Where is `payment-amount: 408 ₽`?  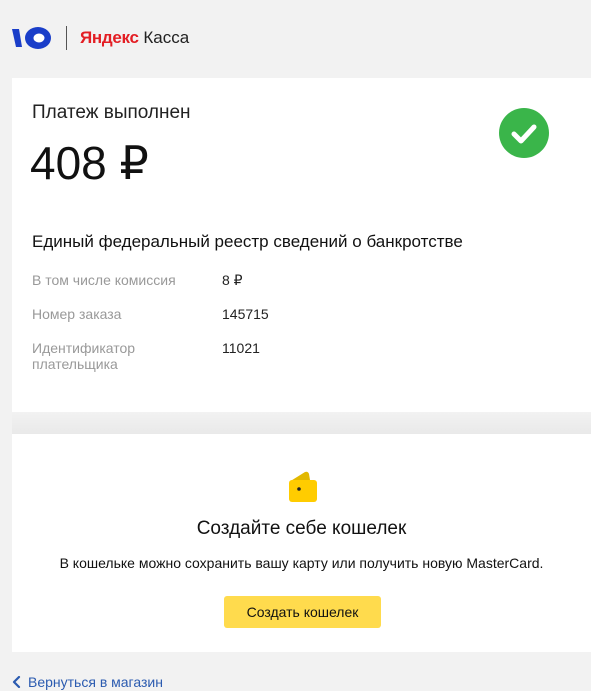
payment-amount: 408 ₽ is located at coordinates (89, 163).